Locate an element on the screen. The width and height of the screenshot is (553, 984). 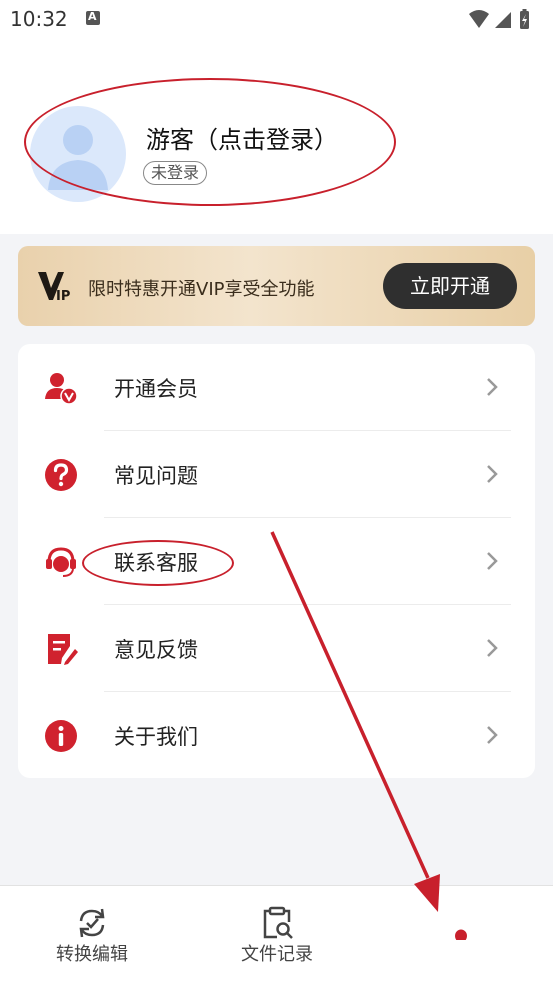
nav-tab-mine is located at coordinates (461, 935).